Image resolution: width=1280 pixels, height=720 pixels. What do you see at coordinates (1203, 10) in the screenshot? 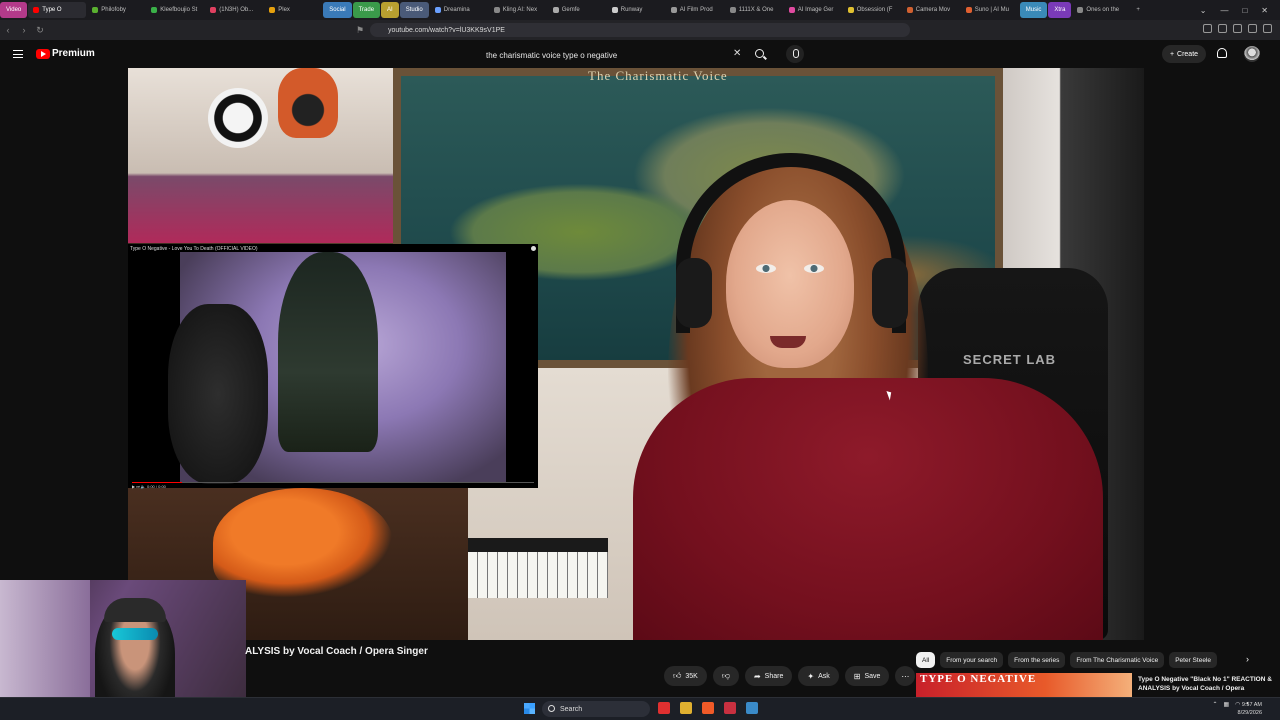
I see `tab-search-icon: ⌄` at bounding box center [1203, 10].